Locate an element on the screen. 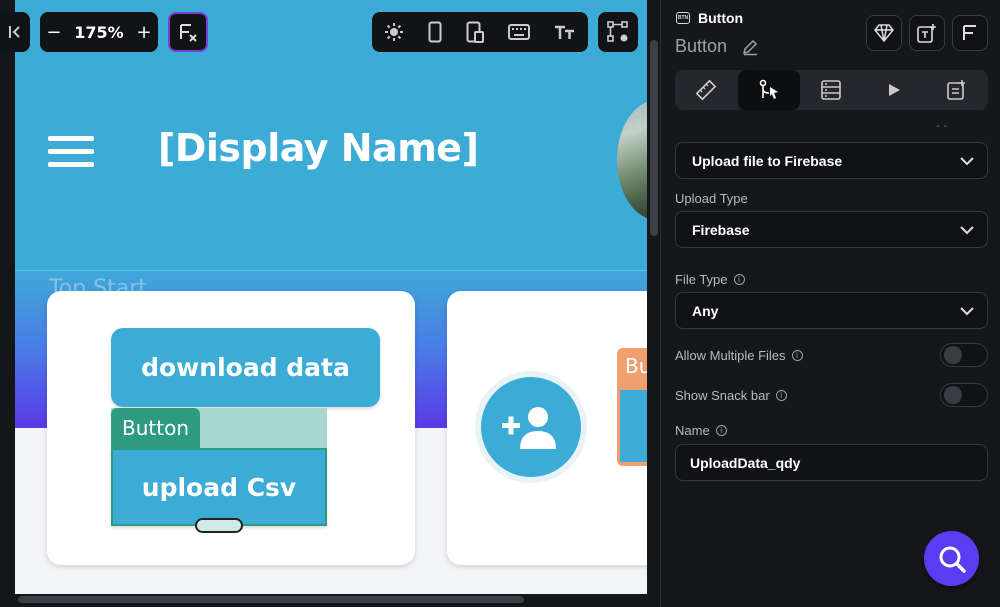  zoom-level: 175% is located at coordinates (99, 32).